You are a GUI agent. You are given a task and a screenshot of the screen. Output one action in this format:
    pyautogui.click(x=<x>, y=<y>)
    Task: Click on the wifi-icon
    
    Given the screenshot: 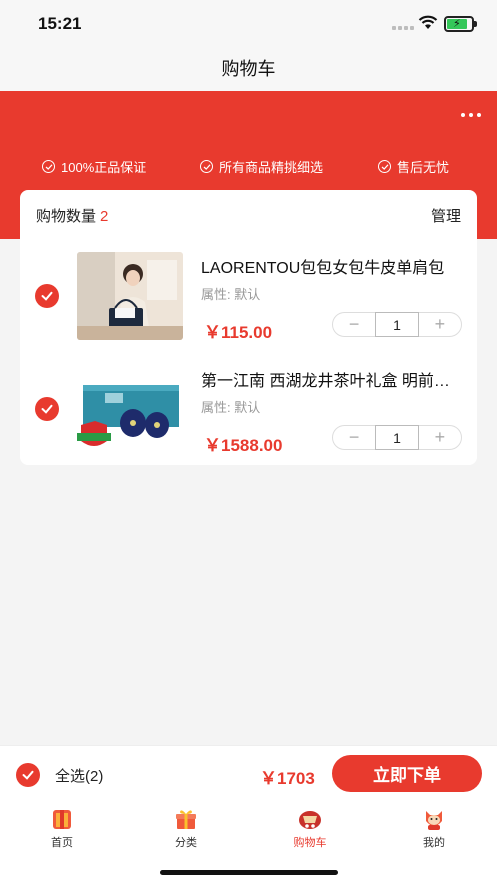 What is the action you would take?
    pyautogui.click(x=428, y=22)
    